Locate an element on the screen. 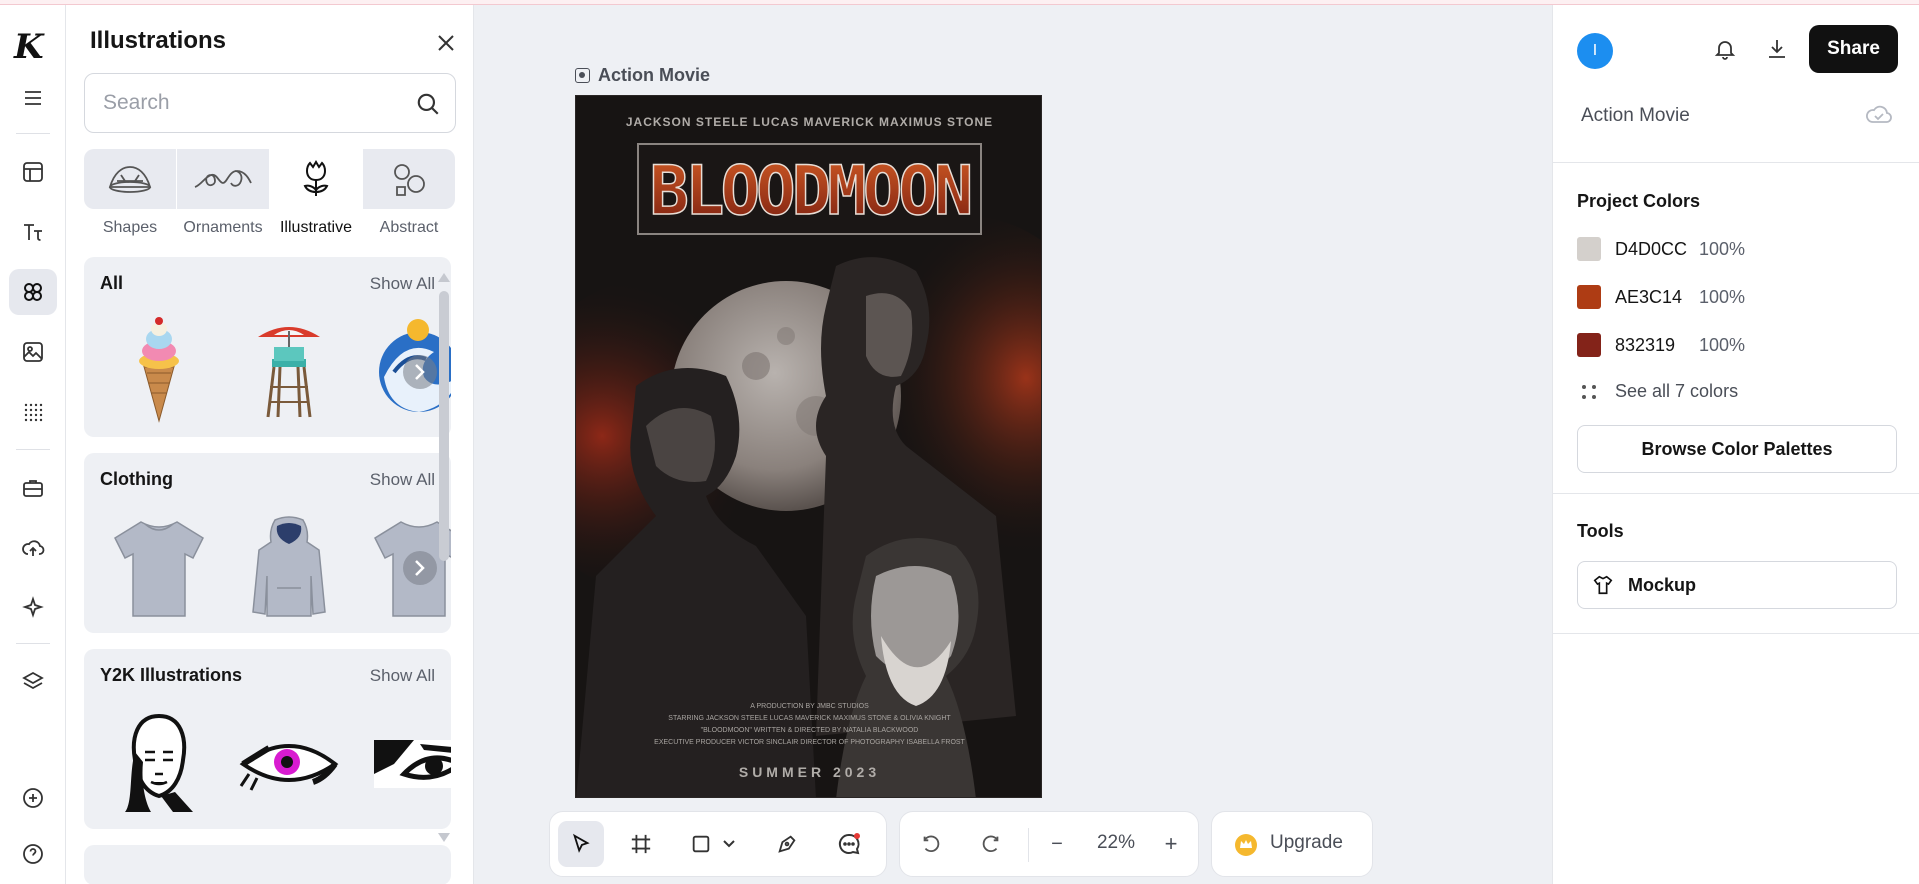  uploads-icon is located at coordinates (33, 548).